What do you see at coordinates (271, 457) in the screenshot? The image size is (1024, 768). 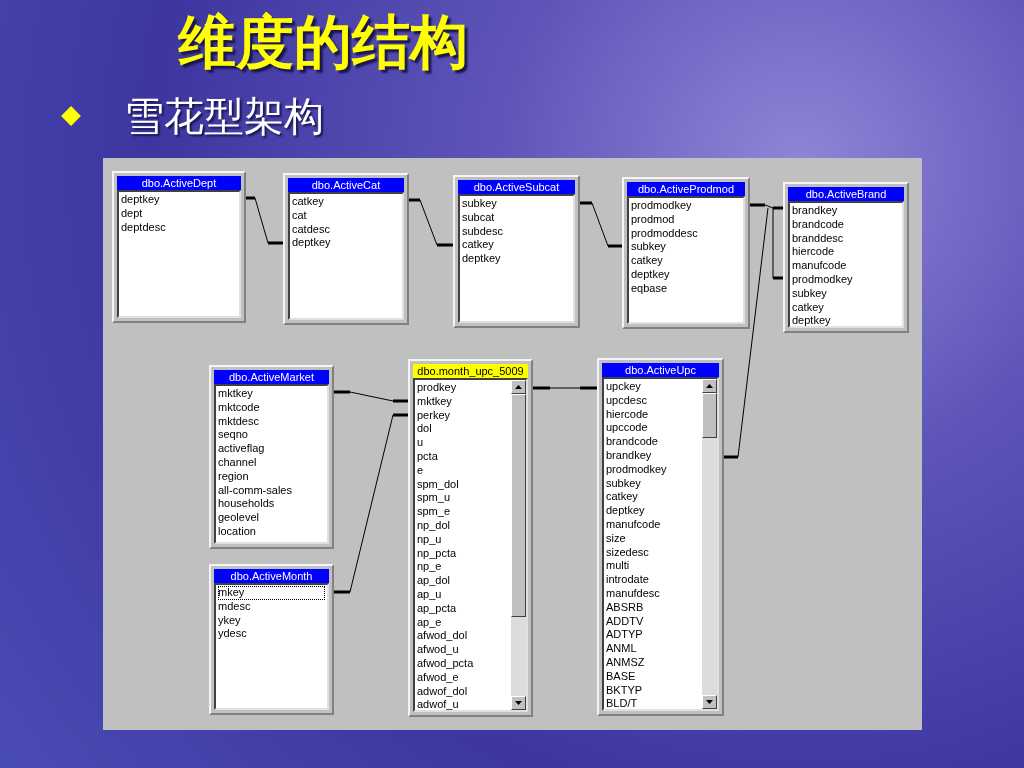 I see `table-window: dbo.ActiveMarket mktkey mktcode mktdesc seqno activeflag channel region all-comm-sales households geolevel location` at bounding box center [271, 457].